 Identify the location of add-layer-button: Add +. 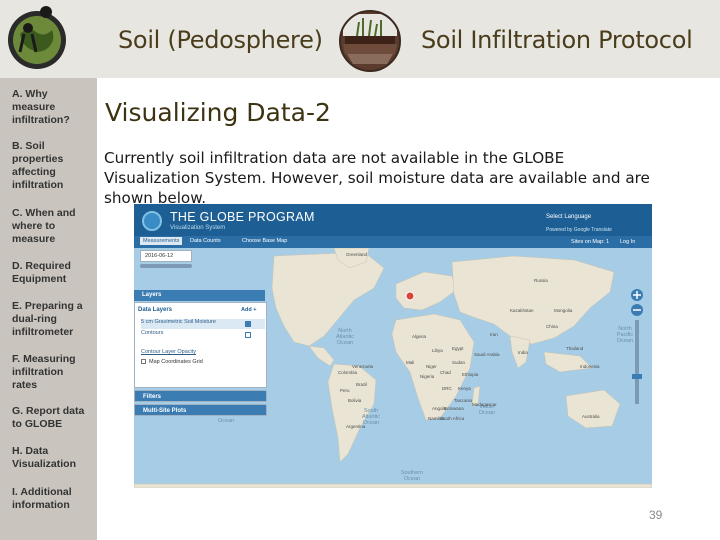
(248, 310).